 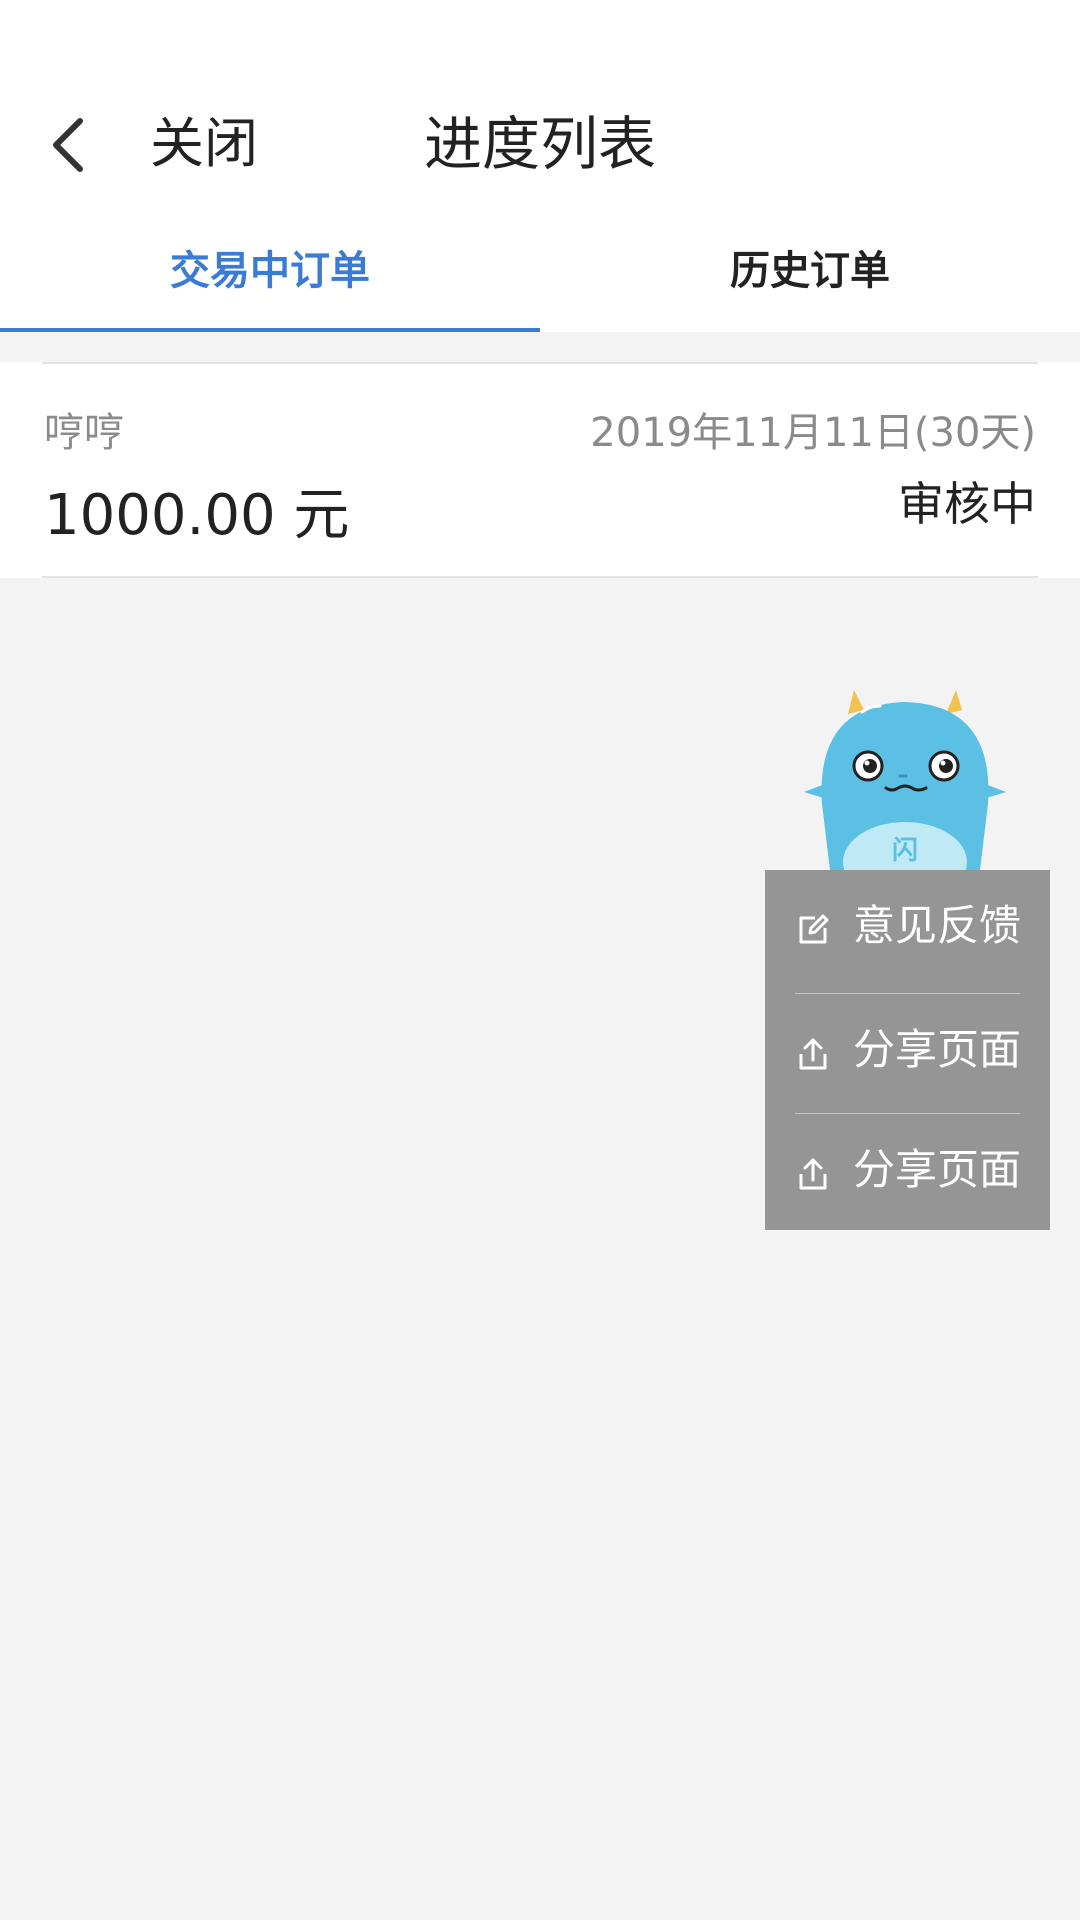 I want to click on edit-icon, so click(x=814, y=929).